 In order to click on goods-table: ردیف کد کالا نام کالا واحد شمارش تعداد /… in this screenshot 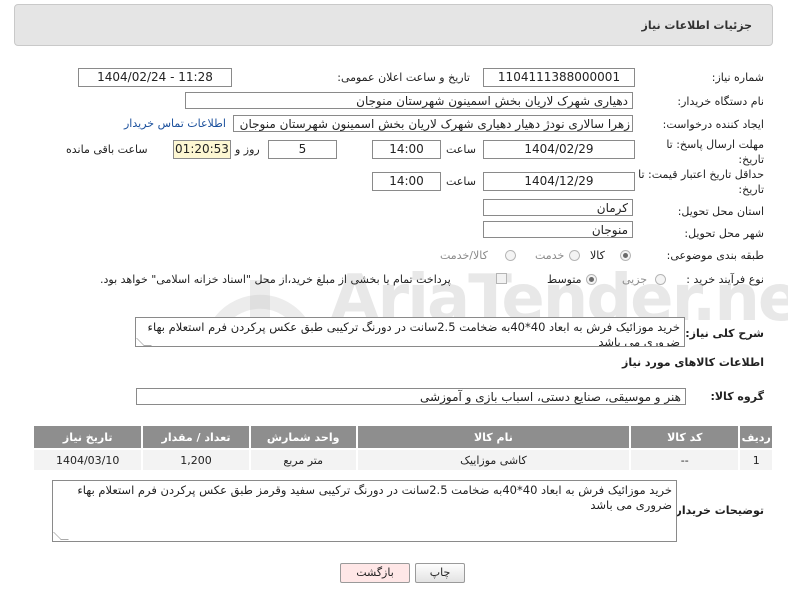, I will do `click(402, 448)`.